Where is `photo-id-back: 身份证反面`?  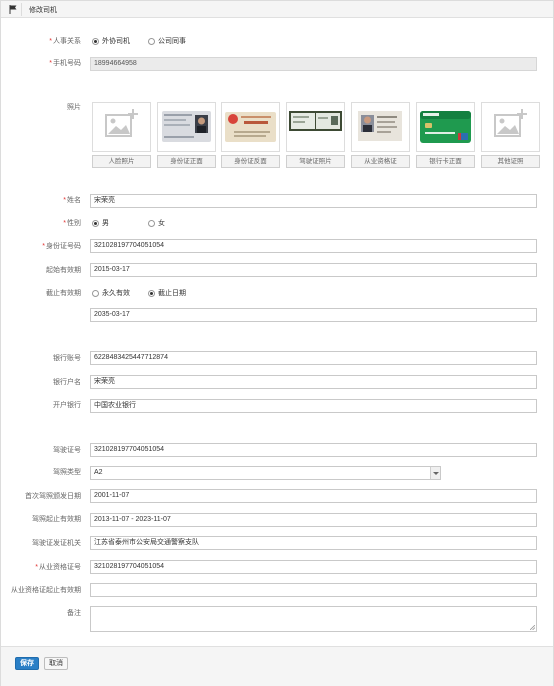
photo-id-back: 身份证反面 is located at coordinates (250, 135).